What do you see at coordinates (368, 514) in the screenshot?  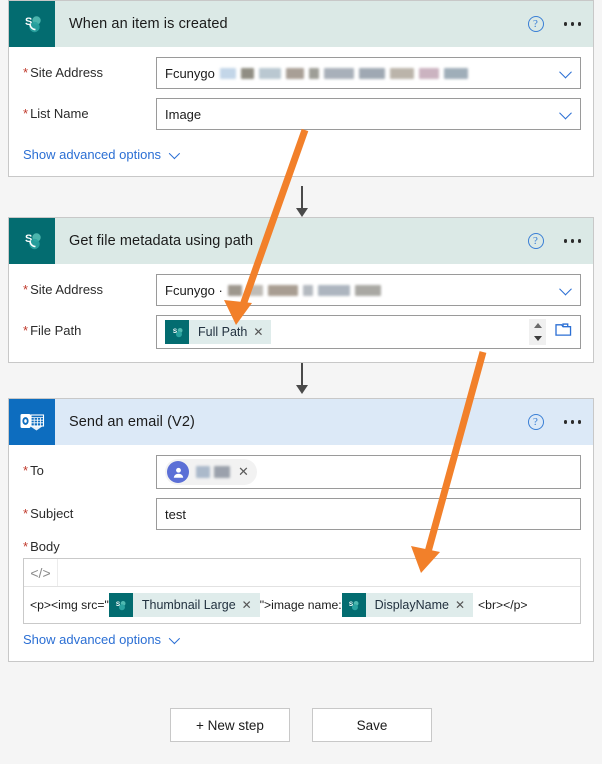 I see `subject-input: test` at bounding box center [368, 514].